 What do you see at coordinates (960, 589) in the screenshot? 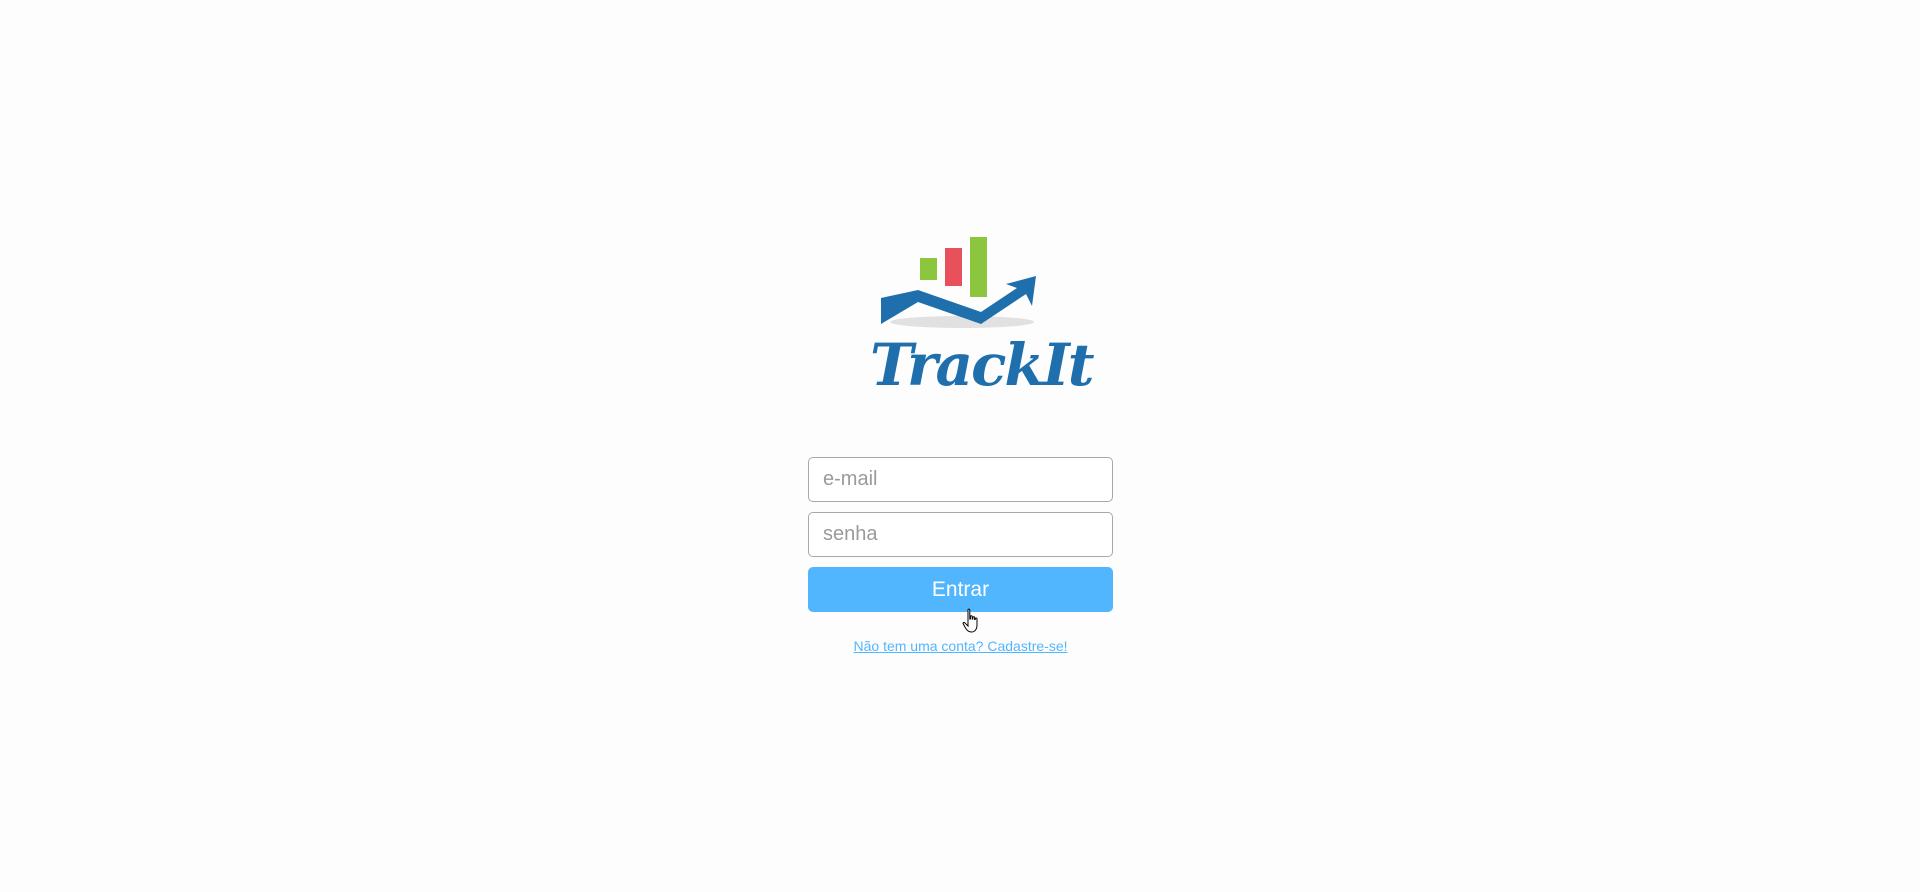
I see `login-button: Entrar` at bounding box center [960, 589].